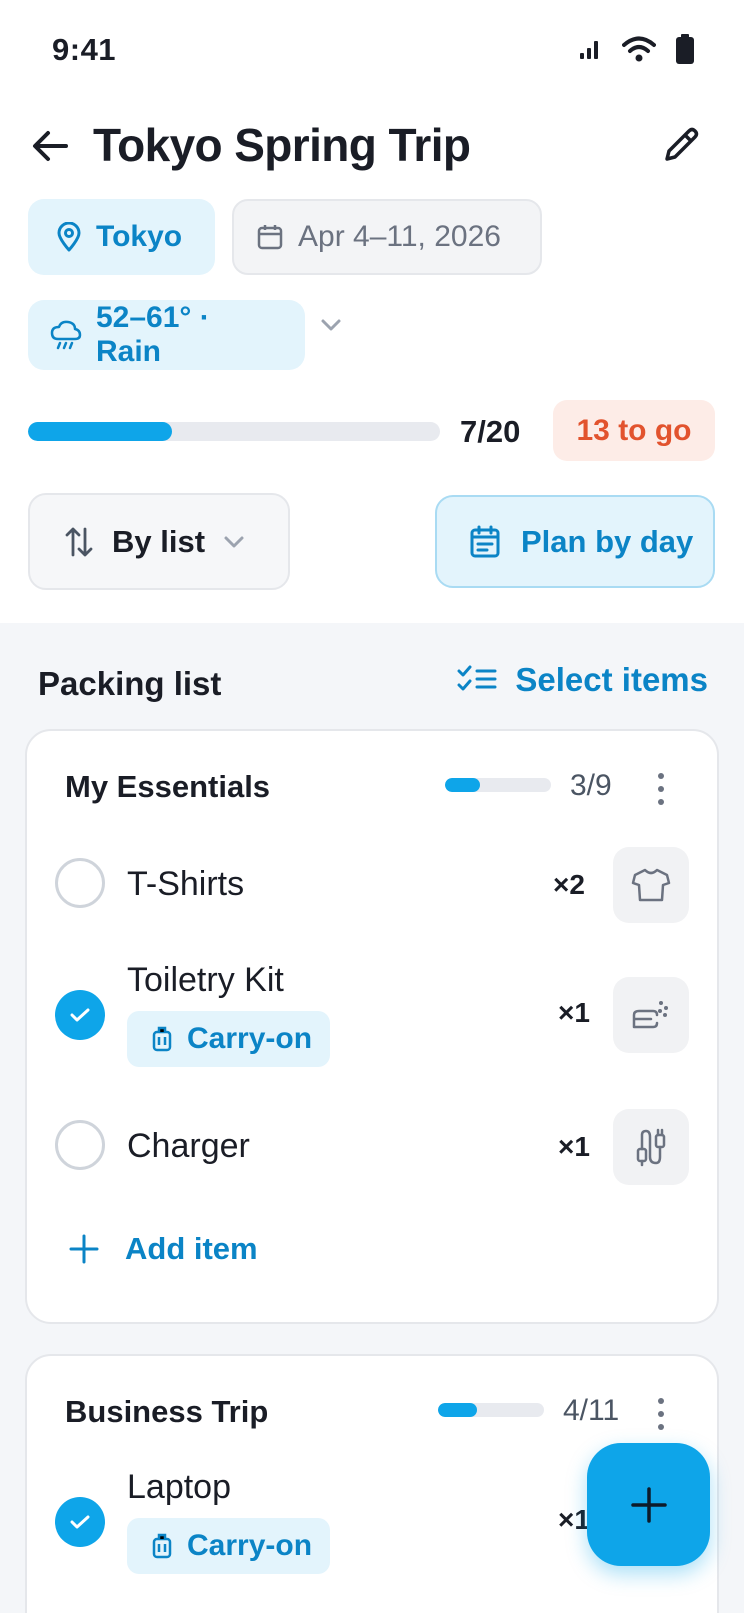 This screenshot has height=1613, width=744. I want to click on wifi-icon, so click(639, 49).